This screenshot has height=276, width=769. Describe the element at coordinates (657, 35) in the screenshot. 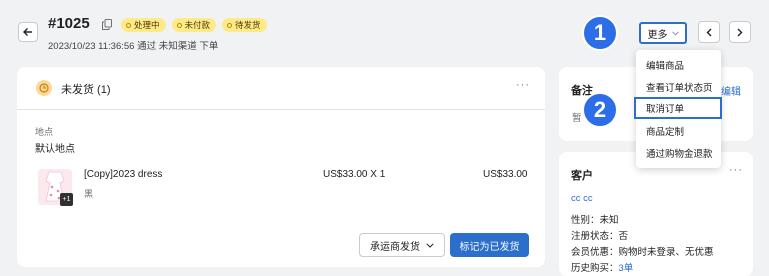

I see `more-button-label: 更多` at that location.